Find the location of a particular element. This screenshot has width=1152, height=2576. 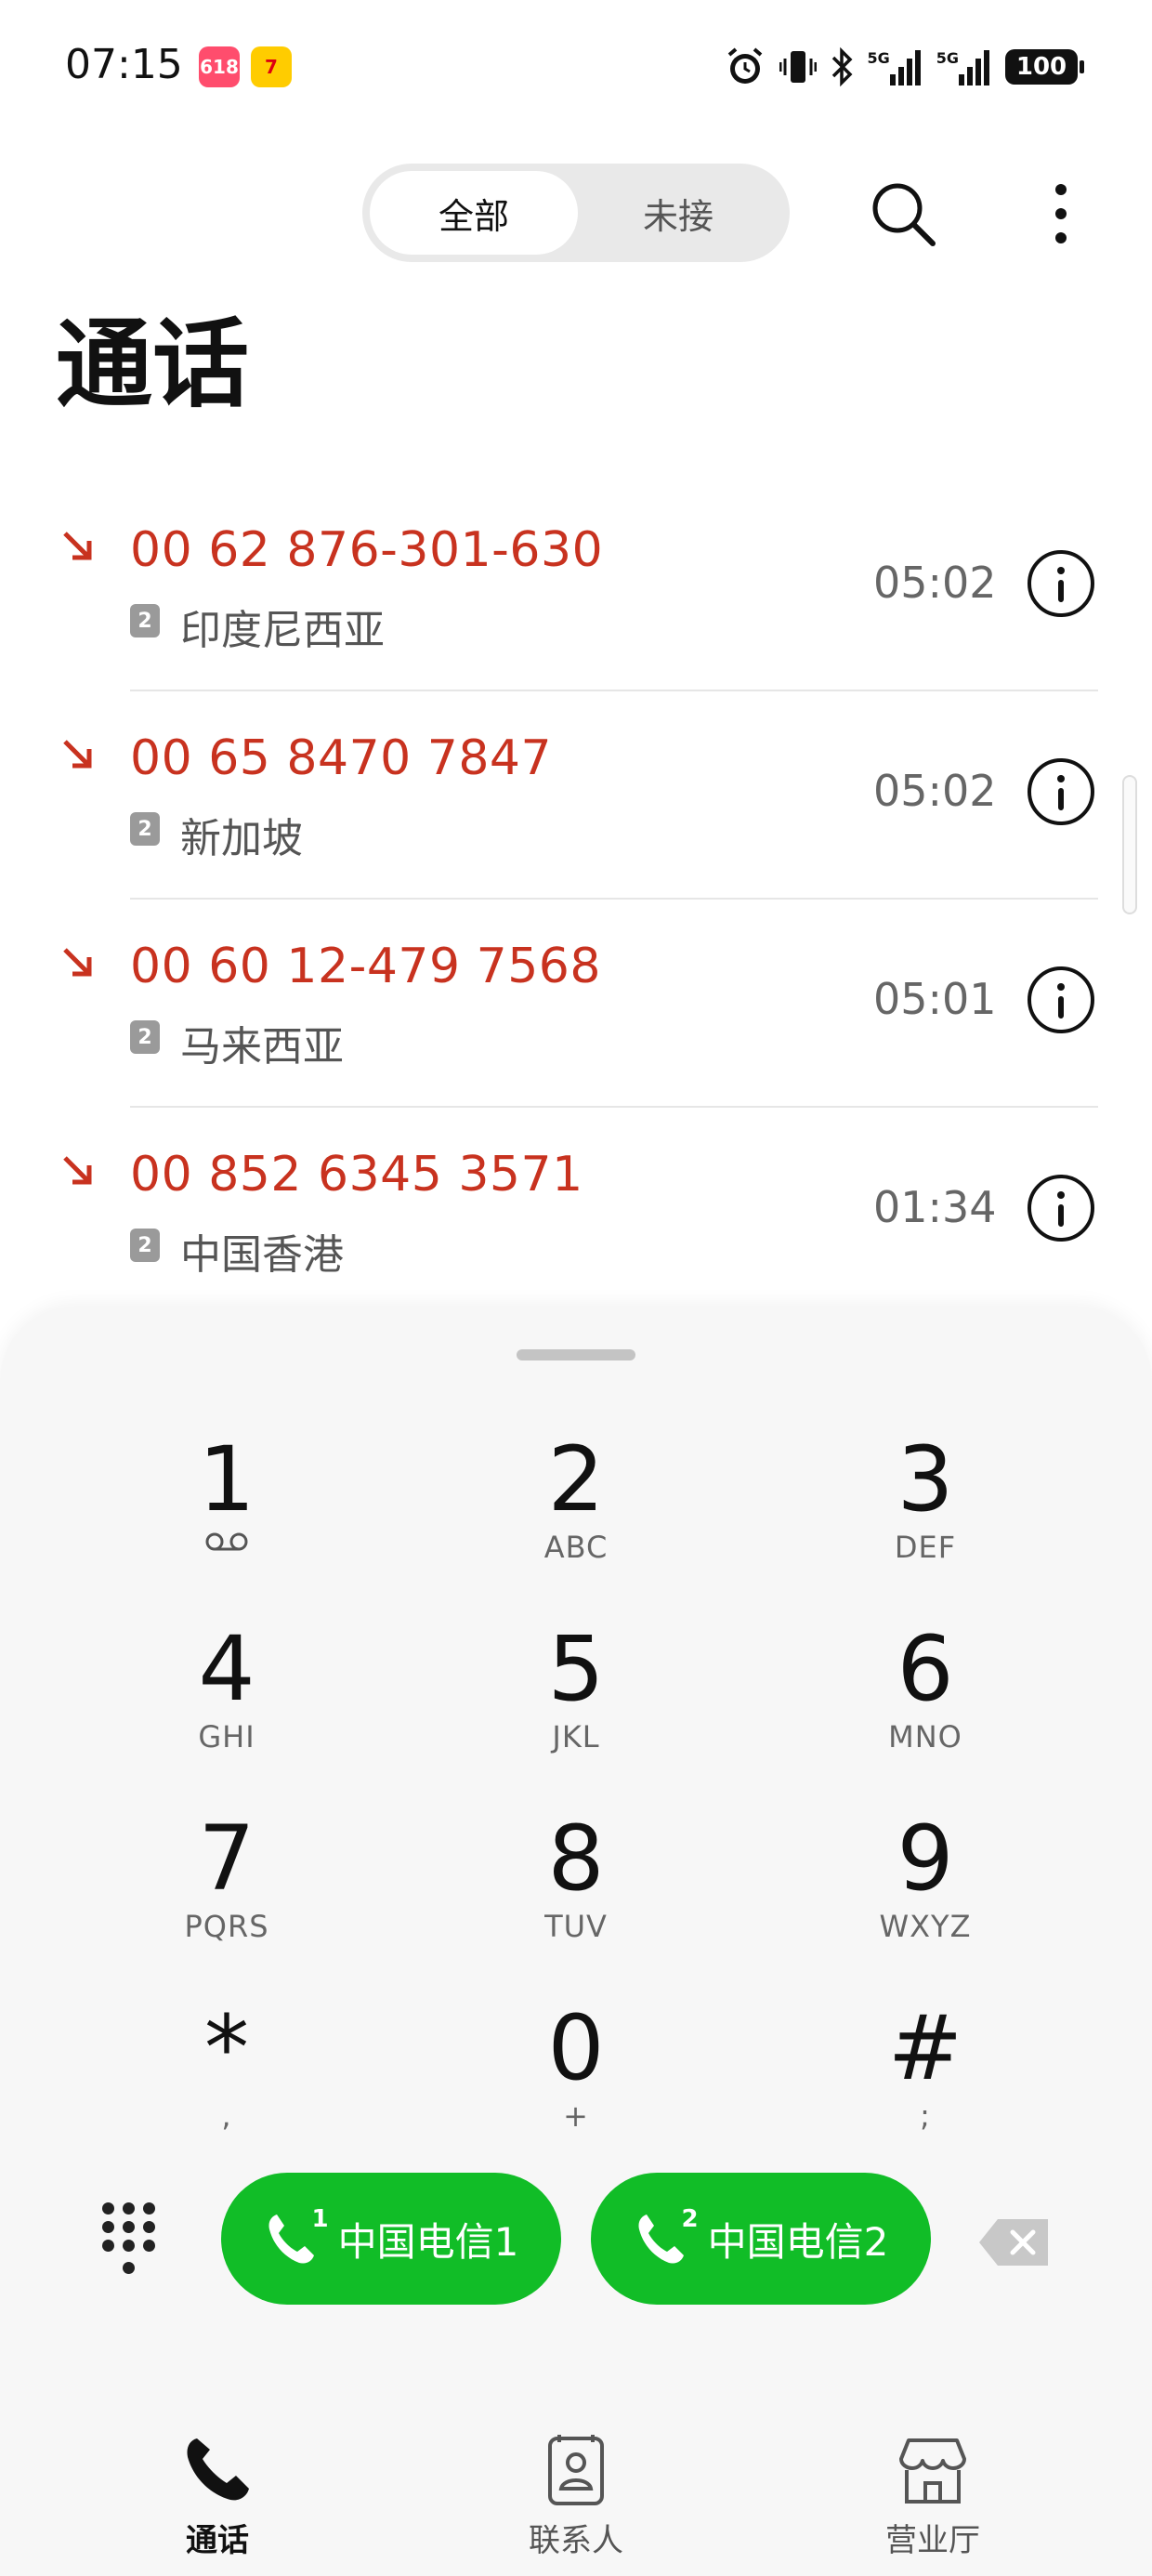

call-number: 00 65 8470 7847 is located at coordinates (341, 758).